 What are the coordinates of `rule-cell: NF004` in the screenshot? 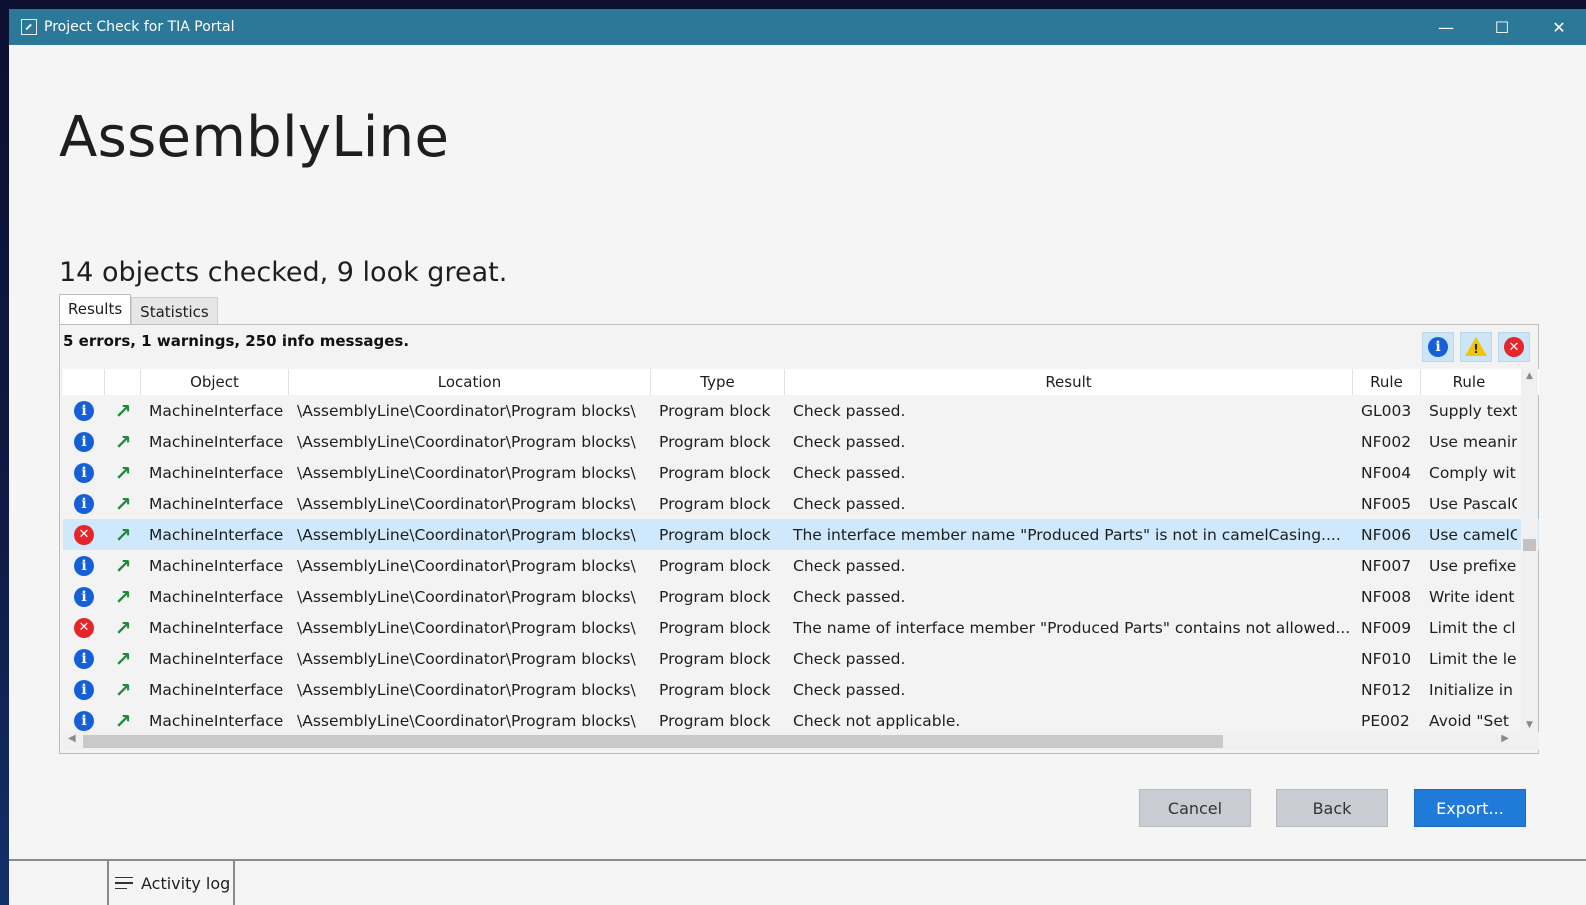 It's located at (1386, 472).